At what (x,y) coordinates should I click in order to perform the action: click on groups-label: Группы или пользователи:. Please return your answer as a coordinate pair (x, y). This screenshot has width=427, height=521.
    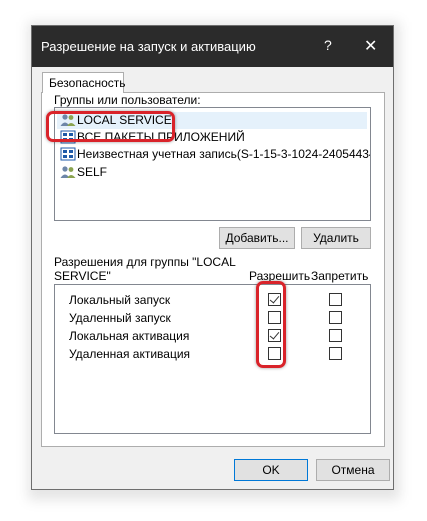
    Looking at the image, I should click on (127, 100).